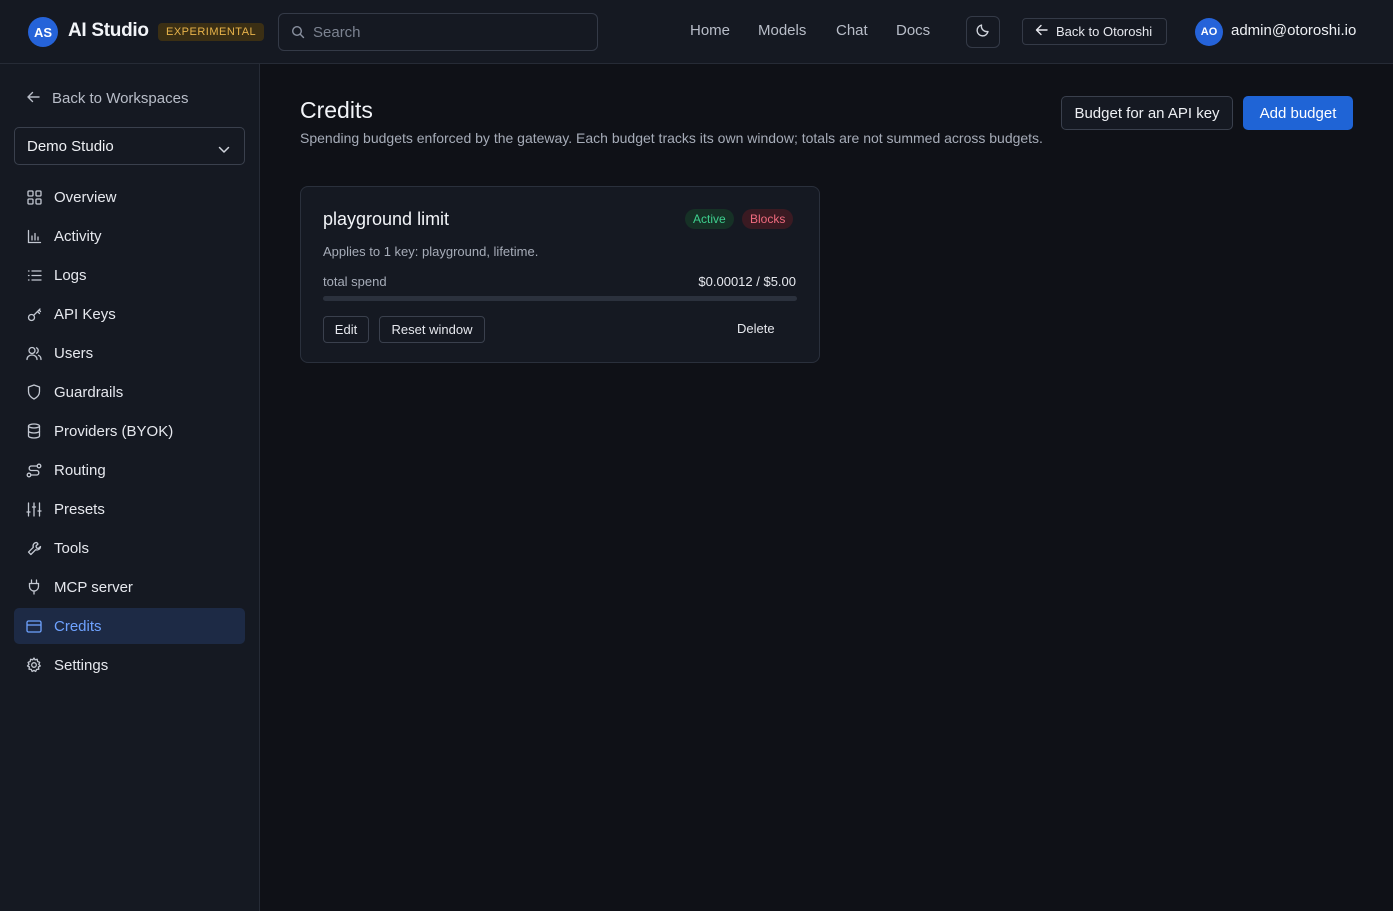  What do you see at coordinates (431, 251) in the screenshot?
I see `budget-scope: Applies to 1 key: playground, lifetime.` at bounding box center [431, 251].